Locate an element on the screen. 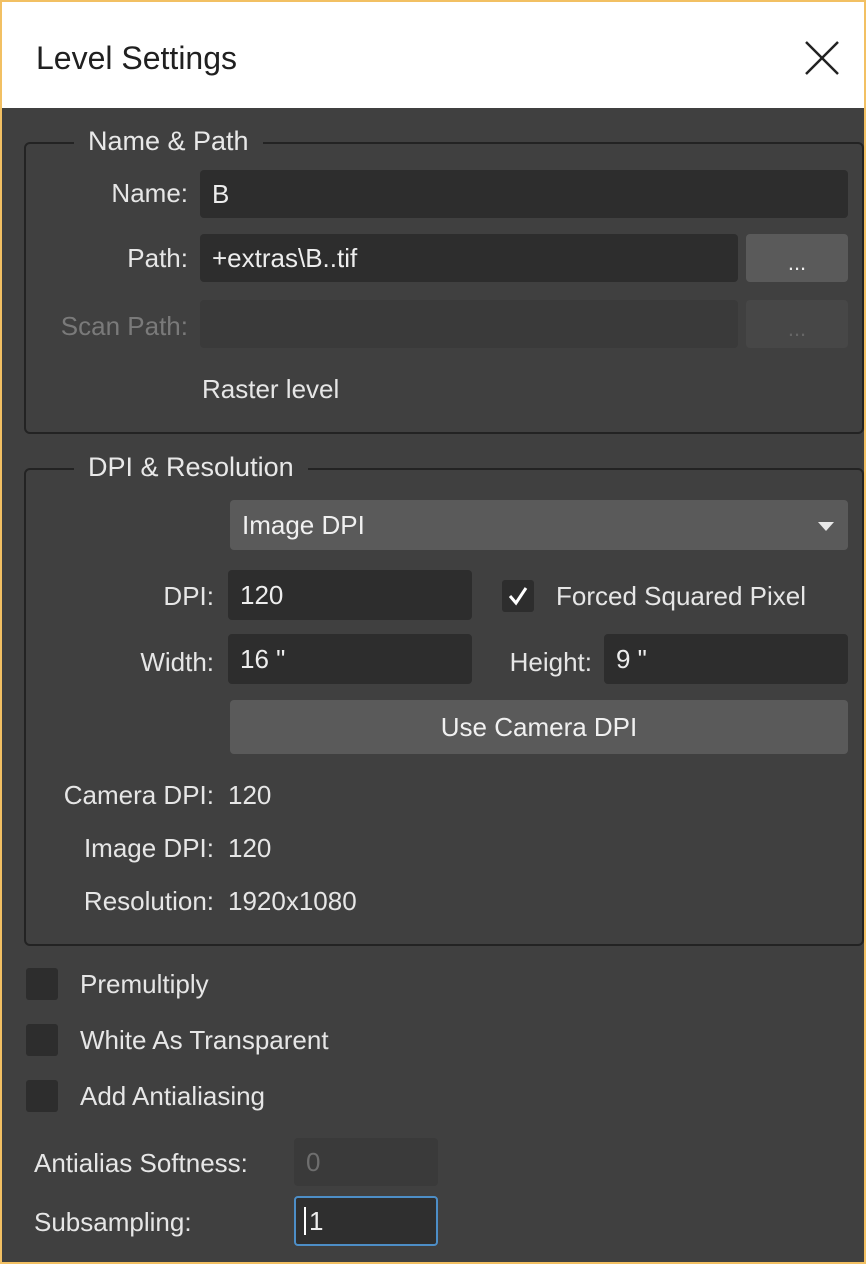  name-path-group-title: Name & Path is located at coordinates (168, 141).